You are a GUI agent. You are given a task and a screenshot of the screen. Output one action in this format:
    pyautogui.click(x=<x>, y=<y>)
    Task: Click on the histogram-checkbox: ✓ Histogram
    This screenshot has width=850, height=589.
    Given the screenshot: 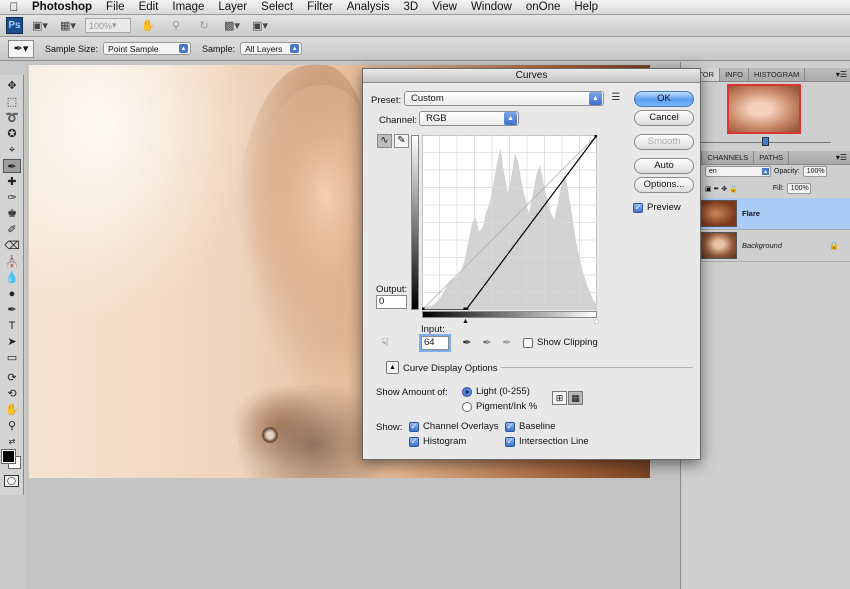 What is the action you would take?
    pyautogui.click(x=437, y=441)
    